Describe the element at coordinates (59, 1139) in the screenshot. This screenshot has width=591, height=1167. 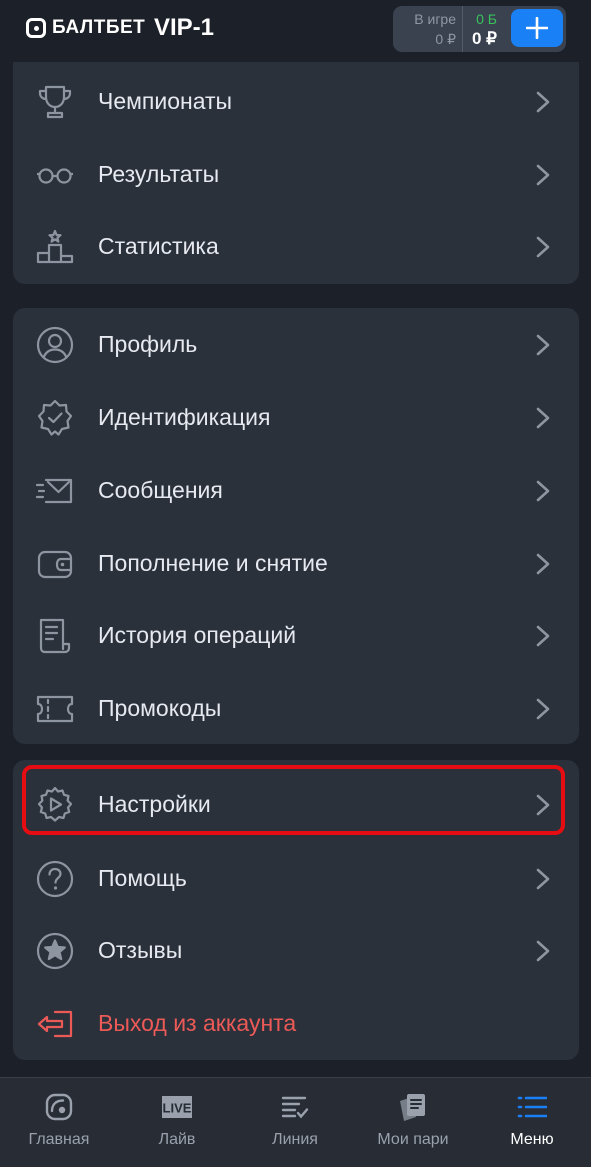
I see `tab-label: Главная` at that location.